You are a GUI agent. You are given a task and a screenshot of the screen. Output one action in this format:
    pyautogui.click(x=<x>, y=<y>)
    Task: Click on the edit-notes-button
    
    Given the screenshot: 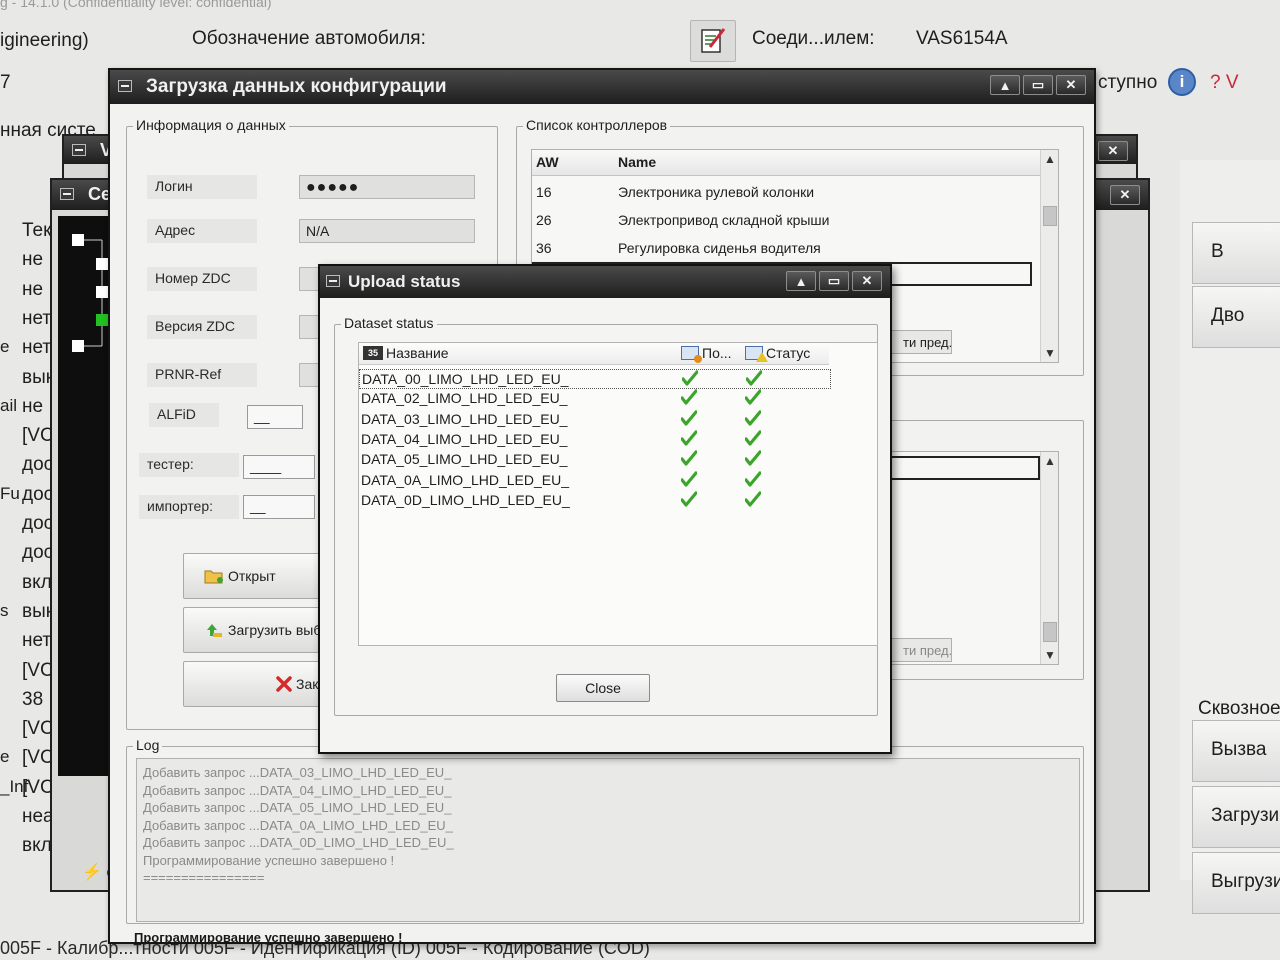 What is the action you would take?
    pyautogui.click(x=713, y=41)
    